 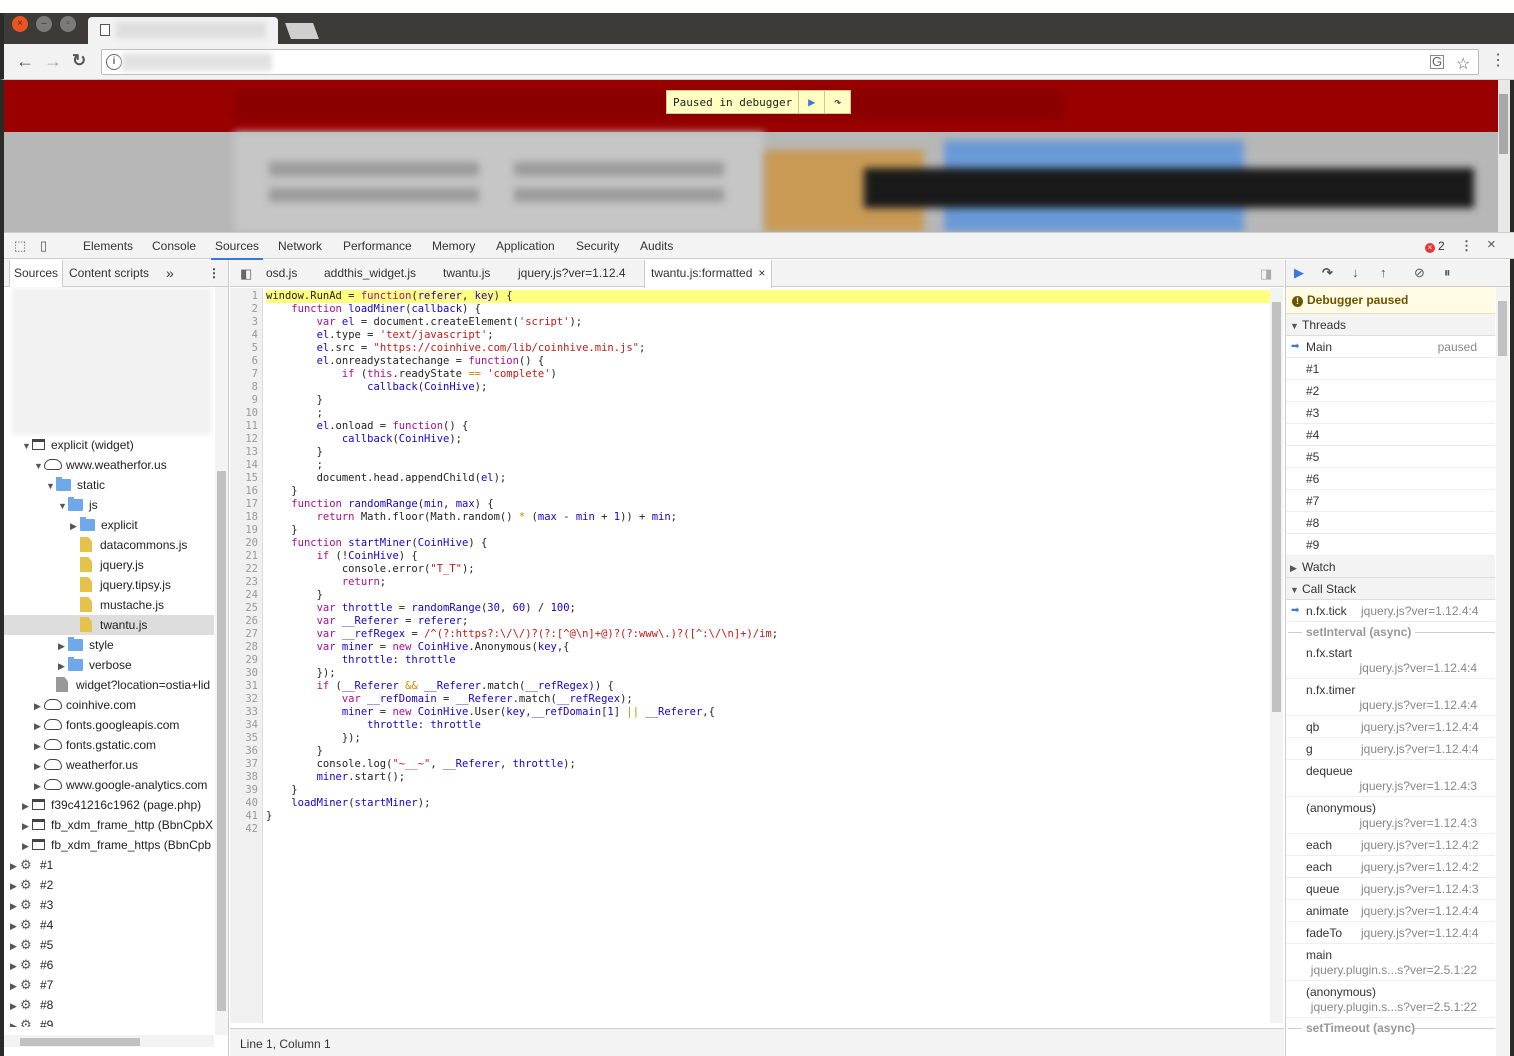 What do you see at coordinates (750, 452) in the screenshot?
I see `code-line: 13 }` at bounding box center [750, 452].